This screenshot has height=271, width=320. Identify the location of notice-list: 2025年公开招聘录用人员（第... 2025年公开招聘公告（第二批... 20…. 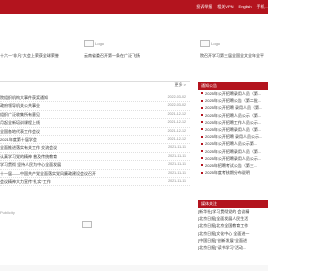
(233, 133).